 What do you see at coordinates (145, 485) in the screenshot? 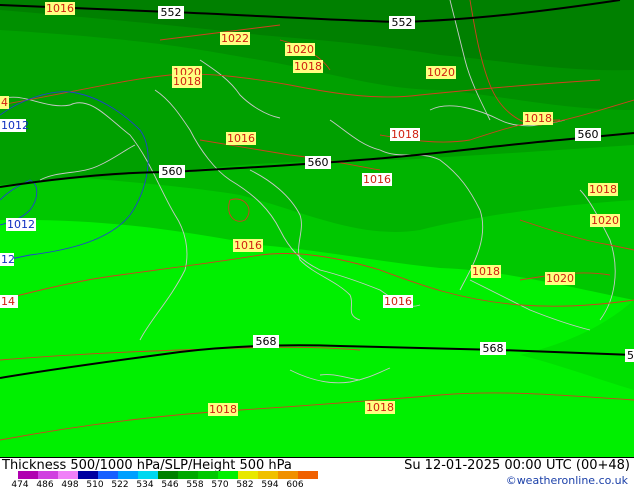
I see `scale-tick-label: 534` at bounding box center [145, 485].